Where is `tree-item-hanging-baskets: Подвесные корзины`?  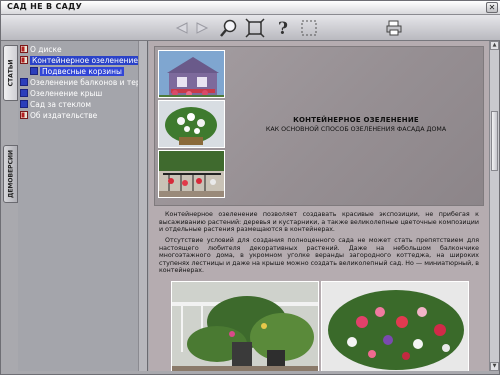 tree-item-hanging-baskets: Подвесные корзины is located at coordinates (77, 71).